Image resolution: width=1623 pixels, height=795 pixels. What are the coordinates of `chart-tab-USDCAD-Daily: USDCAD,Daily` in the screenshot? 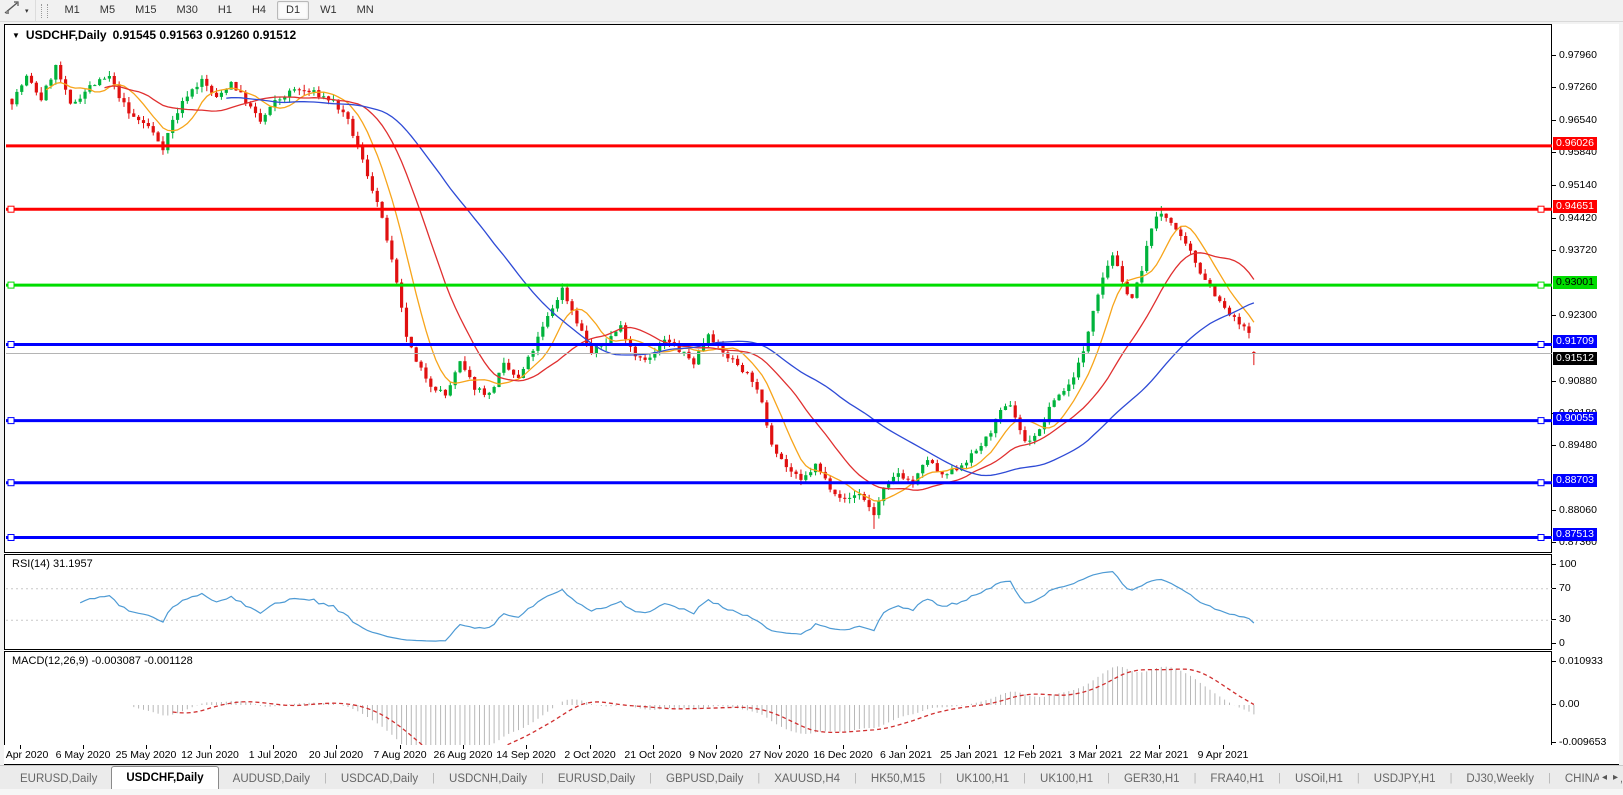 It's located at (379, 779).